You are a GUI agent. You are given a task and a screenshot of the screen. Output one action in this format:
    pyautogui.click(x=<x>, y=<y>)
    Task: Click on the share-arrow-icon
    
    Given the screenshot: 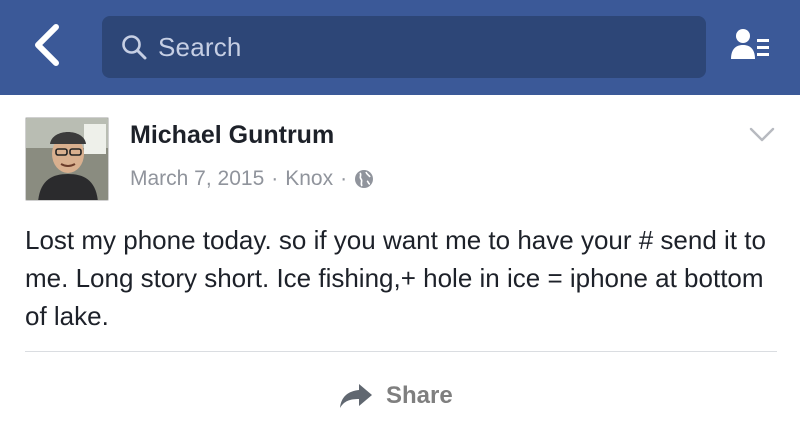 What is the action you would take?
    pyautogui.click(x=356, y=396)
    